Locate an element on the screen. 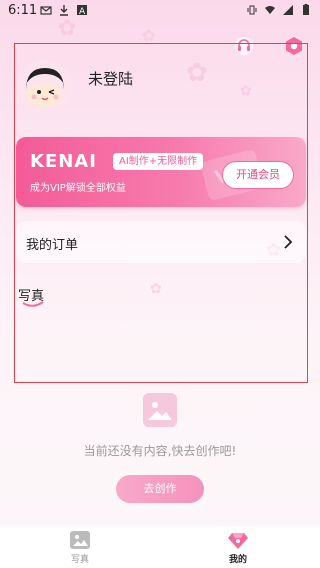 This screenshot has width=320, height=568. battery-icon is located at coordinates (306, 9).